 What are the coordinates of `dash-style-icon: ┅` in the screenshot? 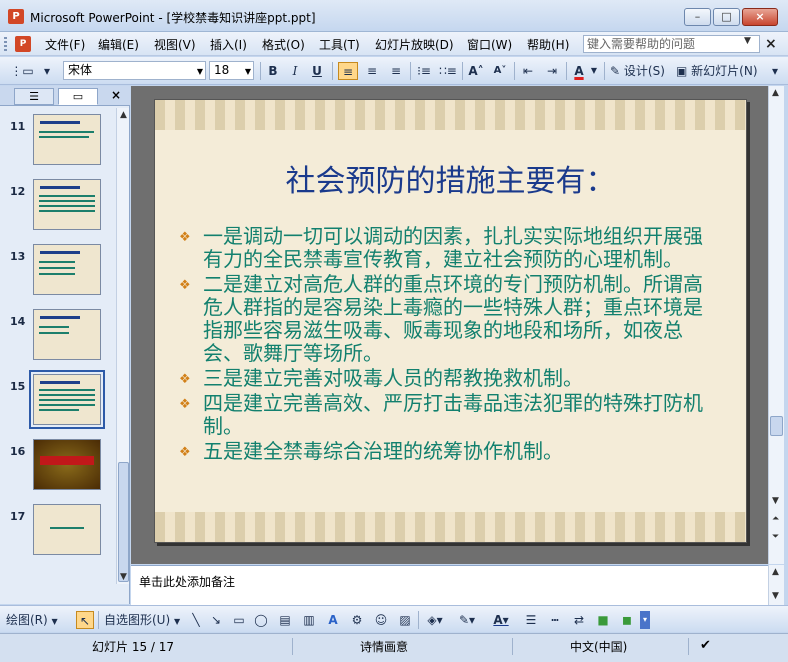 It's located at (555, 620).